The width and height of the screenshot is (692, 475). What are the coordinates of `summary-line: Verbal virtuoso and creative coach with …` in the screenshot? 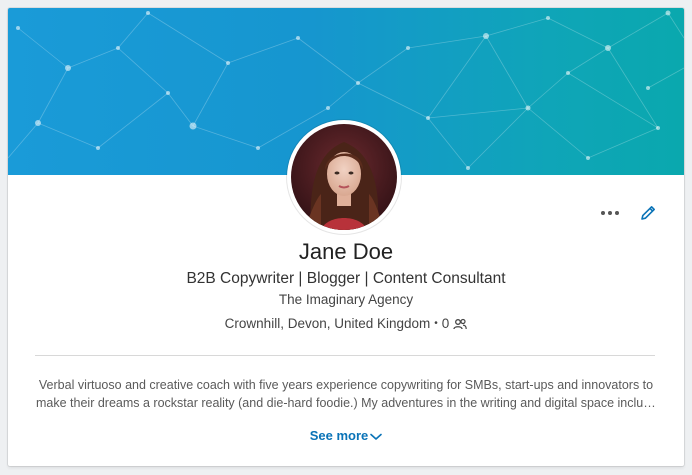 It's located at (346, 385).